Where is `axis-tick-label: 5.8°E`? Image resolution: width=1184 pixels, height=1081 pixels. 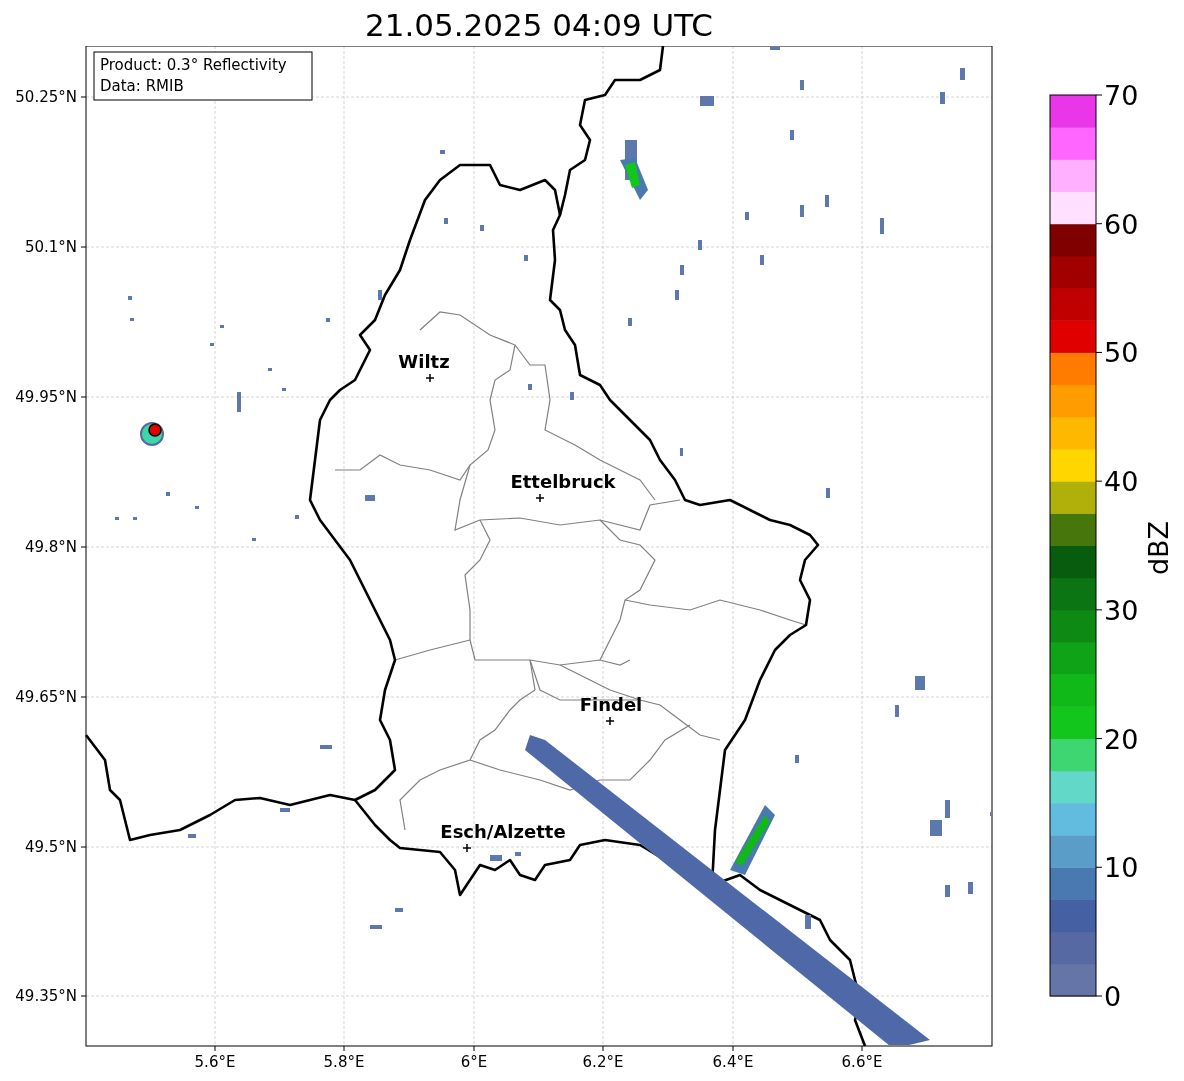 axis-tick-label: 5.8°E is located at coordinates (344, 1062).